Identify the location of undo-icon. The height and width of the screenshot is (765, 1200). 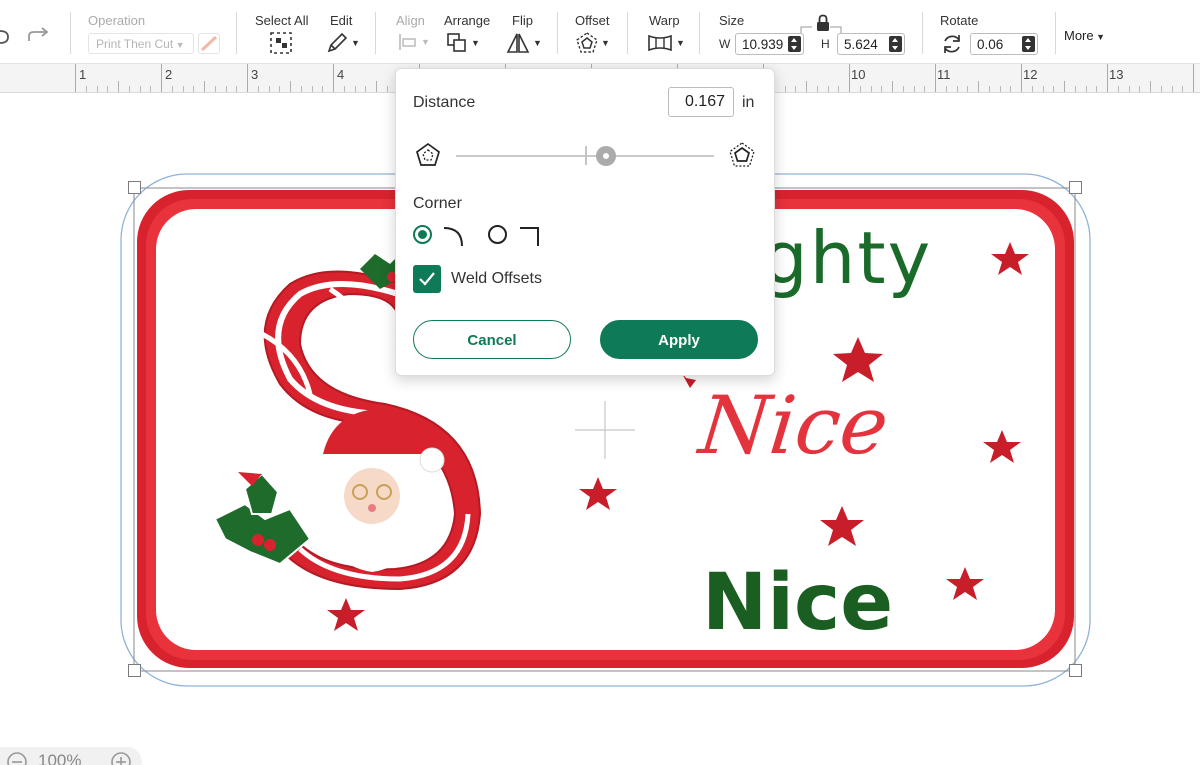
(6, 37).